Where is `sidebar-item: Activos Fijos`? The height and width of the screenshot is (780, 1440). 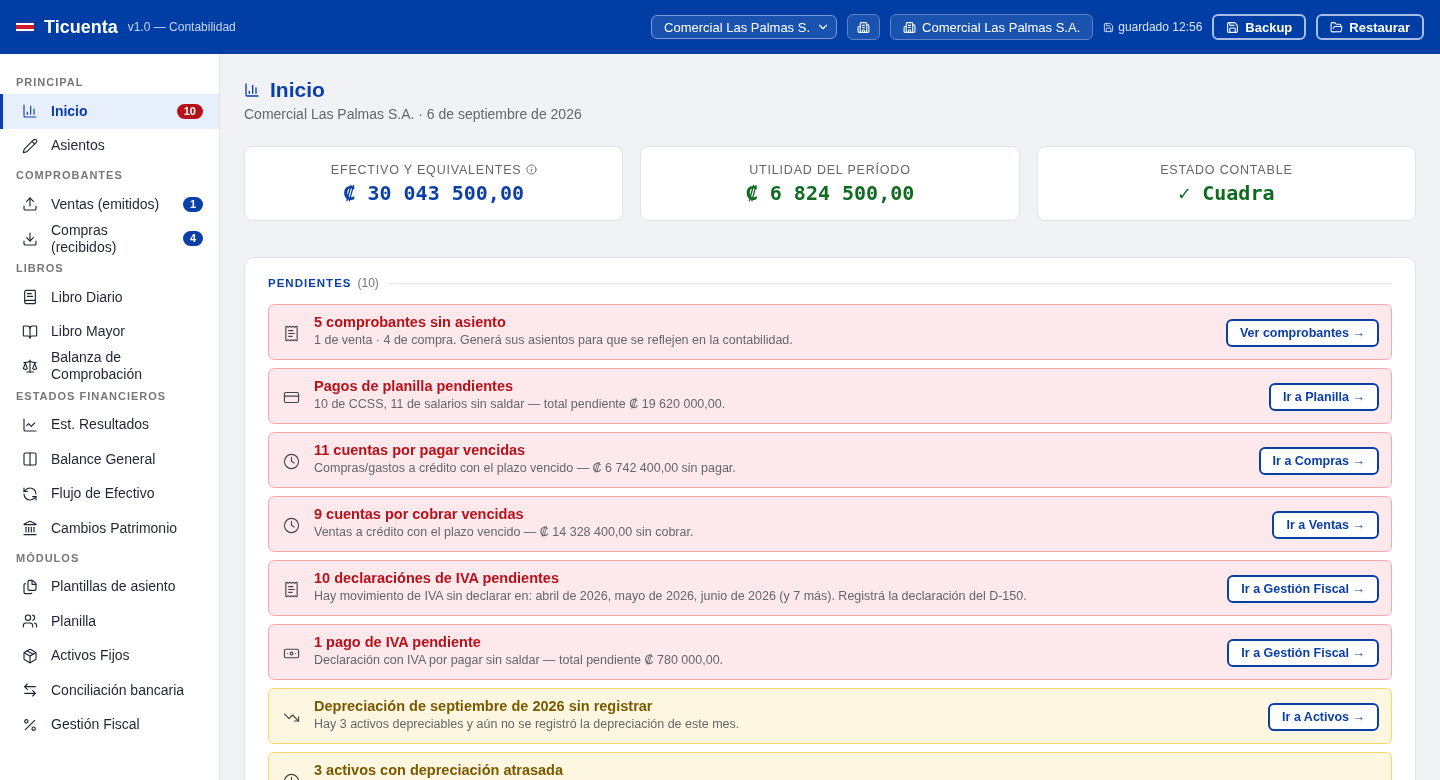 sidebar-item: Activos Fijos is located at coordinates (109, 655).